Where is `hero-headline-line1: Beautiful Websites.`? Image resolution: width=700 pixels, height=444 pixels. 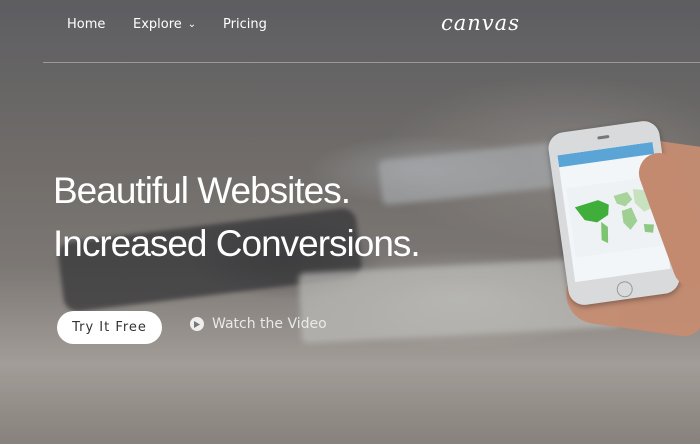
hero-headline-line1: Beautiful Websites. is located at coordinates (202, 190).